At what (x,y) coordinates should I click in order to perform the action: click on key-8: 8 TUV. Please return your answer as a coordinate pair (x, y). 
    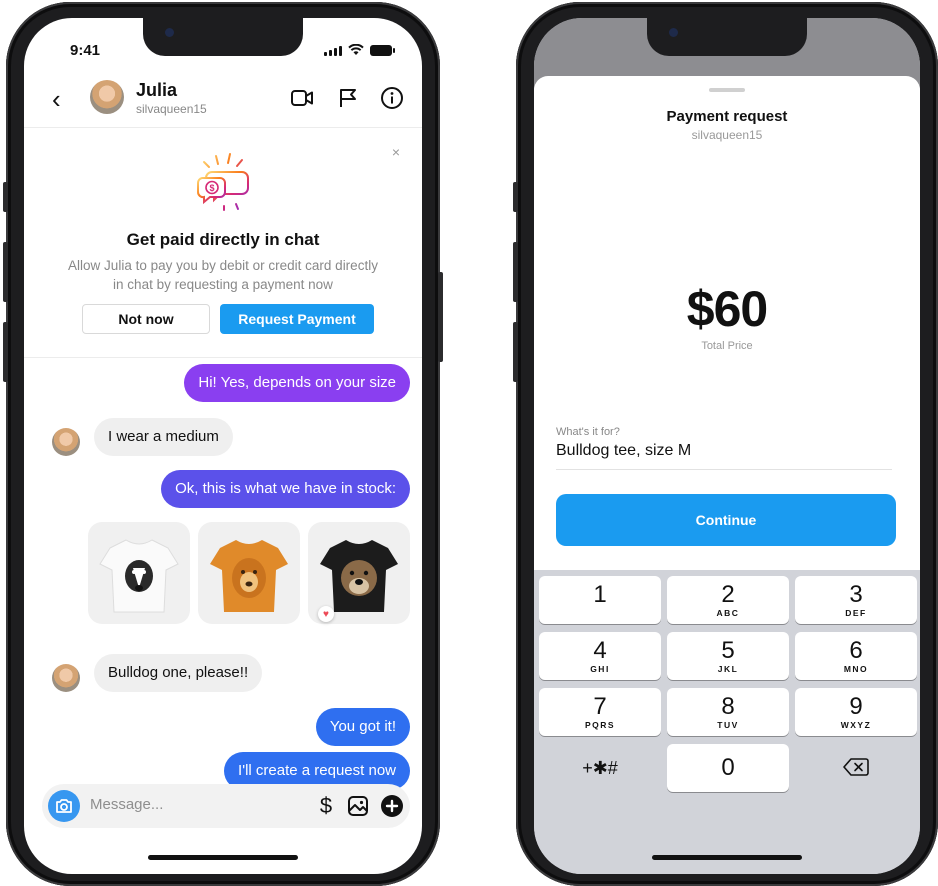
    Looking at the image, I should click on (728, 712).